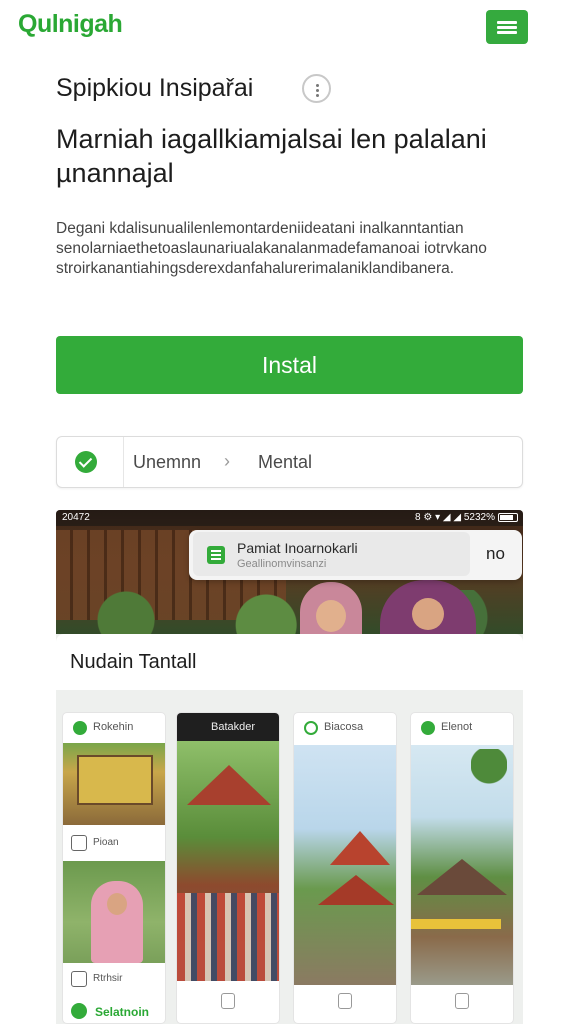  What do you see at coordinates (508, 517) in the screenshot?
I see `battery-icon` at bounding box center [508, 517].